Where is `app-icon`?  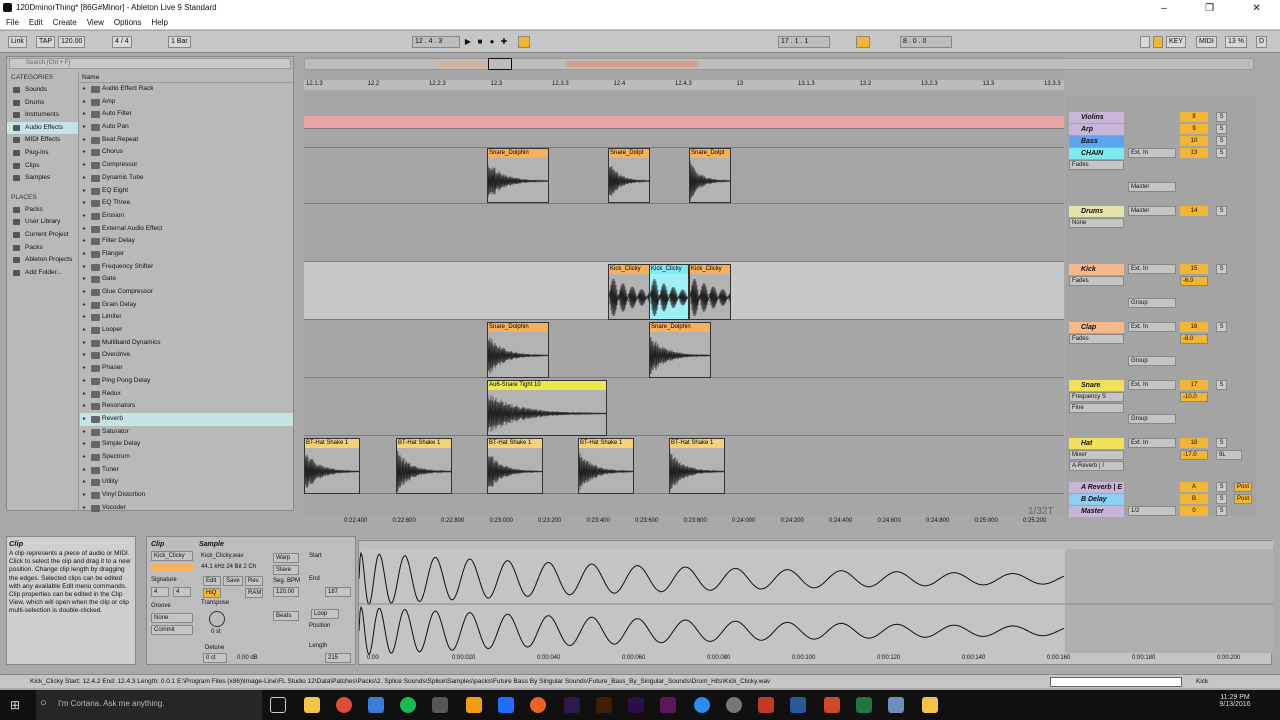 app-icon is located at coordinates (376, 705).